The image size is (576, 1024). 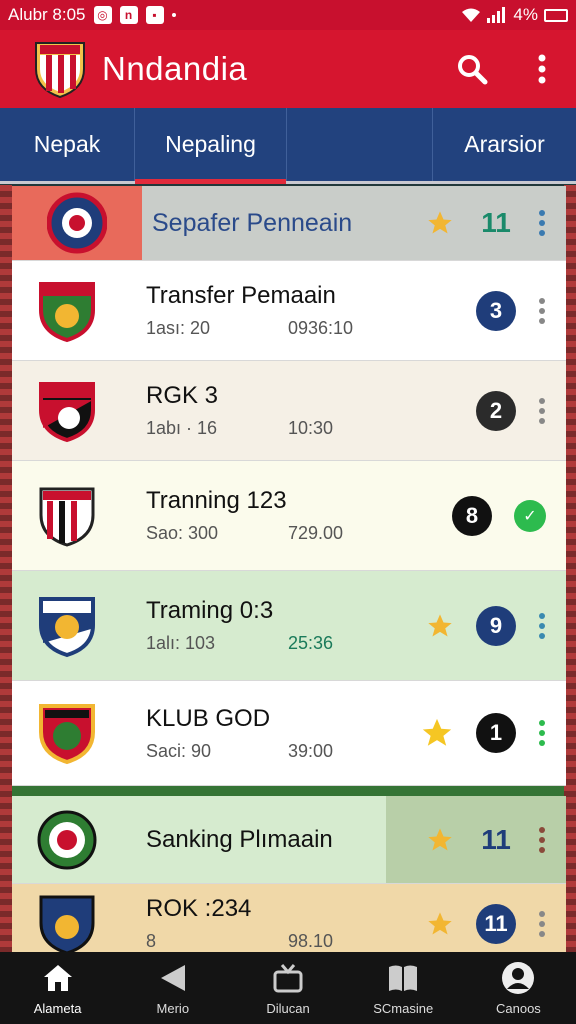 I want to click on count-badge: 1, so click(x=496, y=733).